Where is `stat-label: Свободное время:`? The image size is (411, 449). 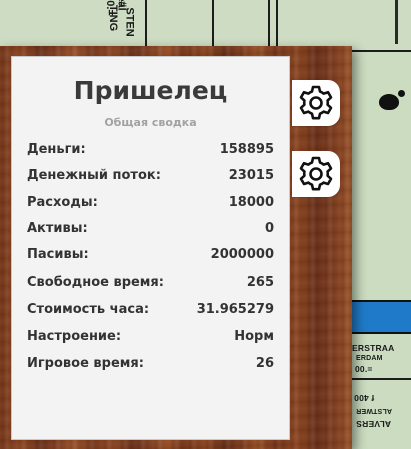 stat-label: Свободное время: is located at coordinates (95, 282).